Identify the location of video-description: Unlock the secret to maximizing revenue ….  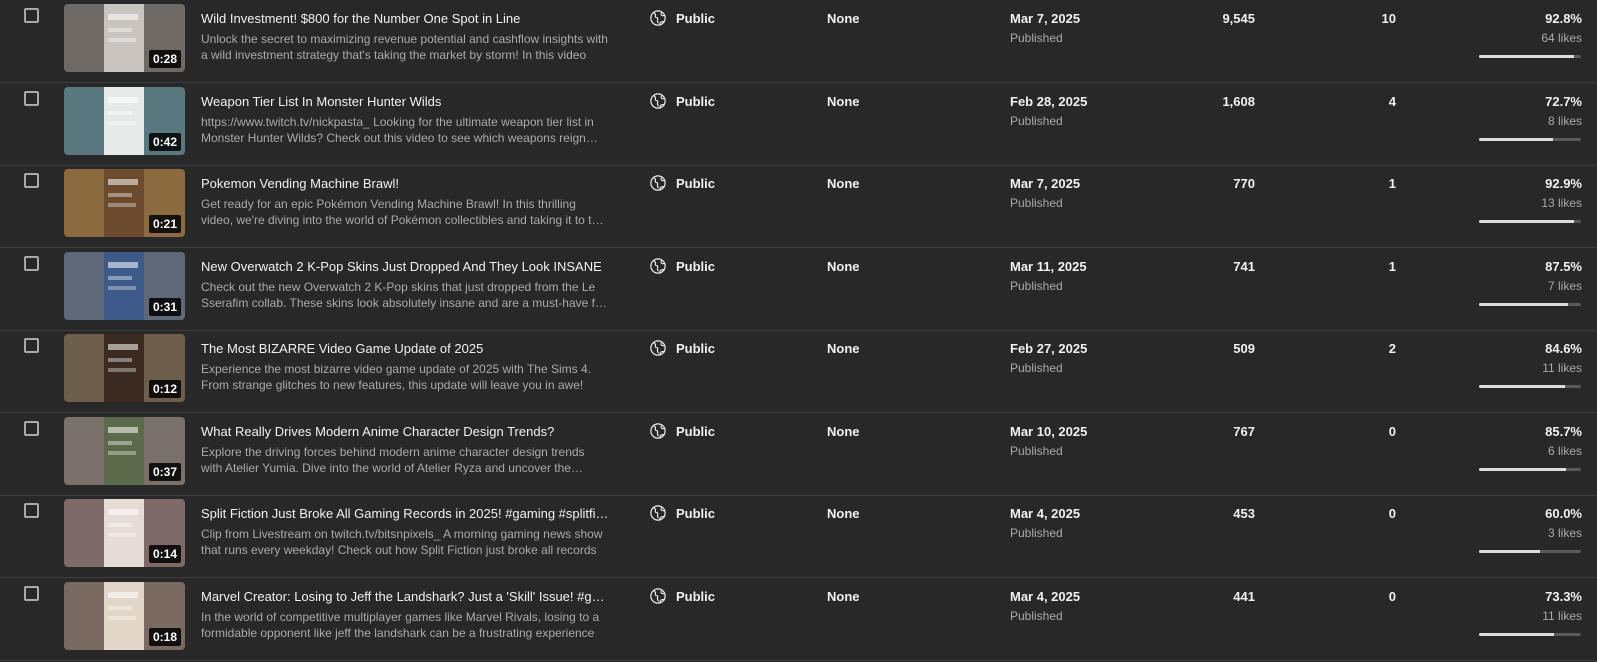
(404, 47).